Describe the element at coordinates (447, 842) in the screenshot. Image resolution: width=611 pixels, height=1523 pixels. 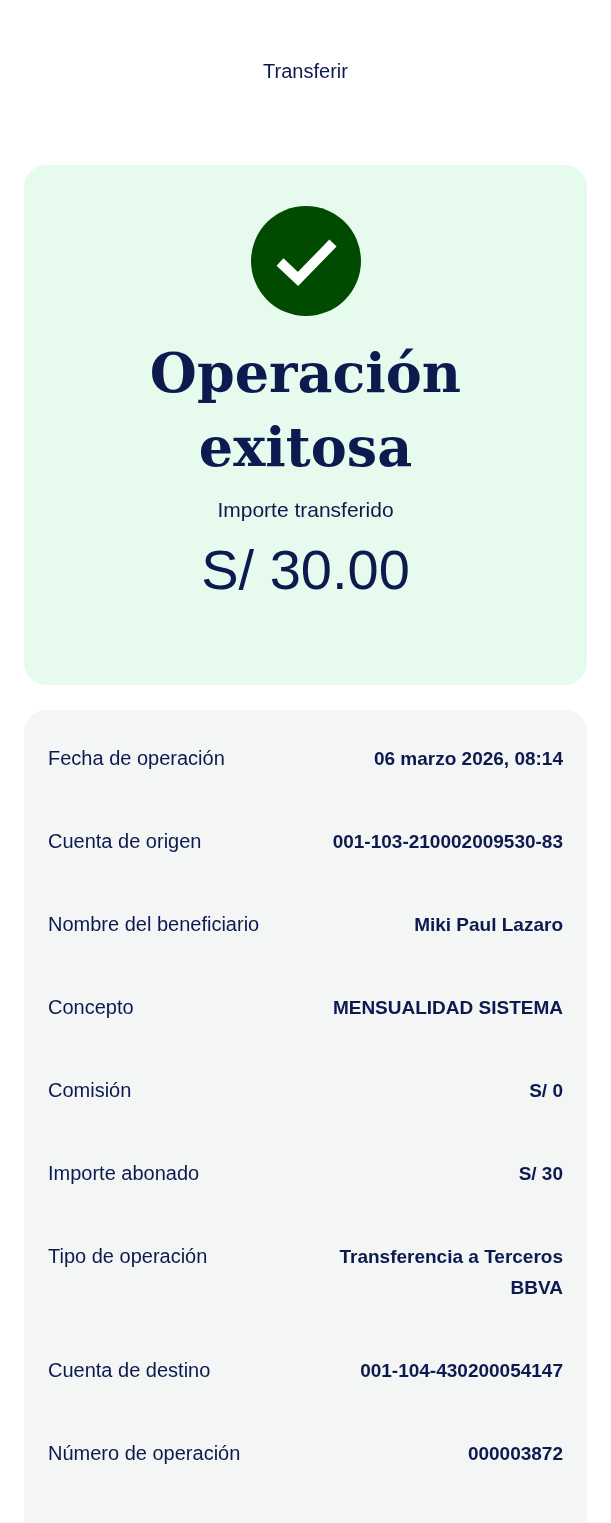
I see `detail-value: 001-103-210002009530-83` at that location.